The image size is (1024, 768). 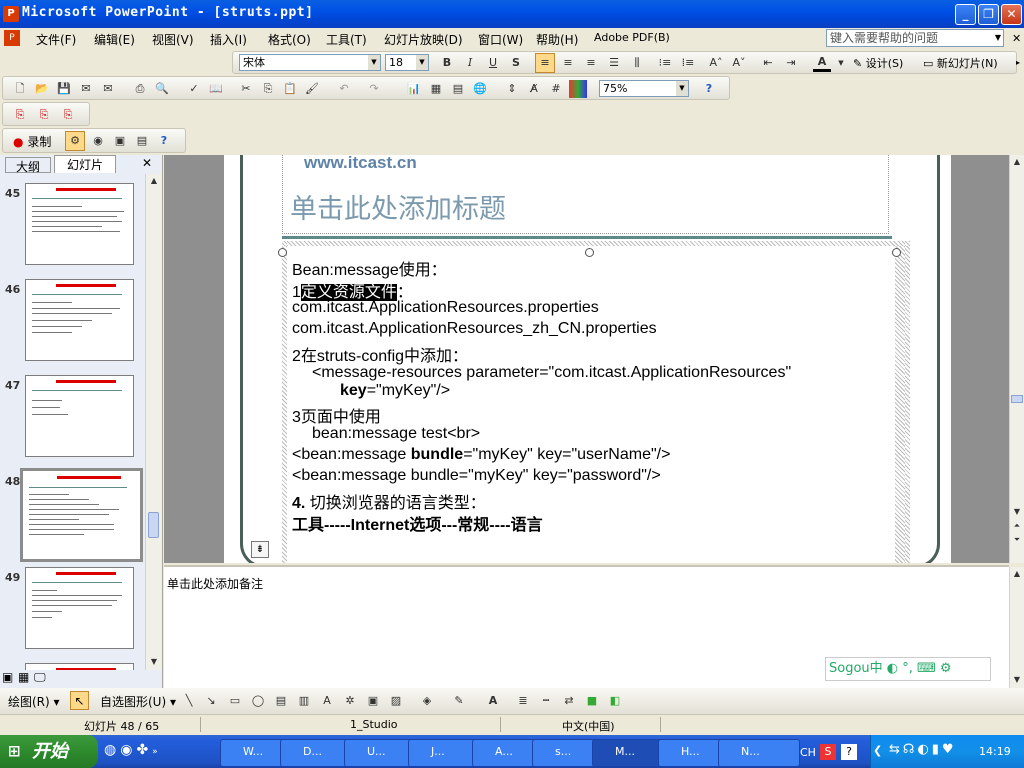 I want to click on sogou-ime-bar: Sogou中 ◐ °, ⌨ ⚙, so click(x=908, y=669).